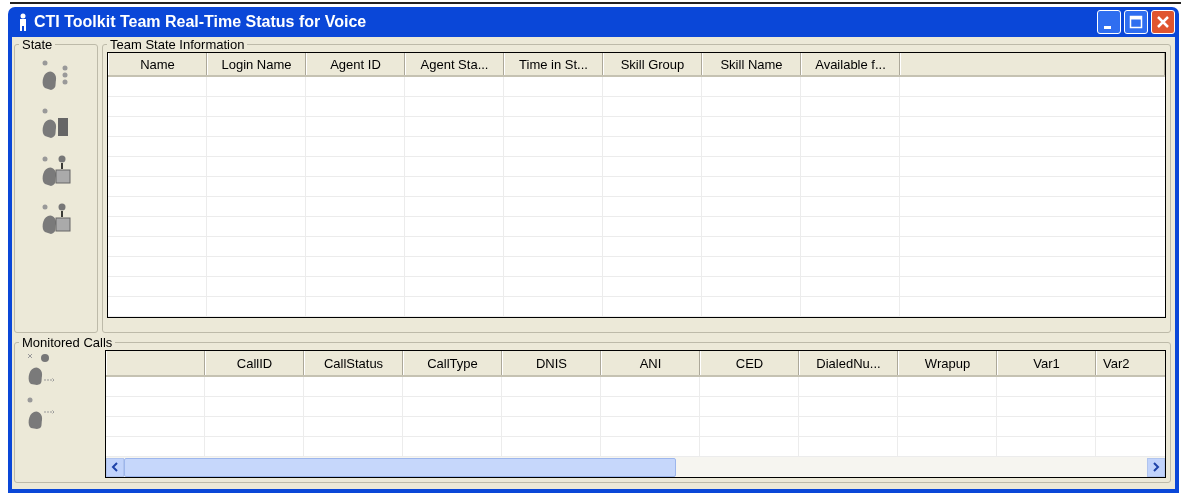  I want to click on close-button, so click(1163, 22).